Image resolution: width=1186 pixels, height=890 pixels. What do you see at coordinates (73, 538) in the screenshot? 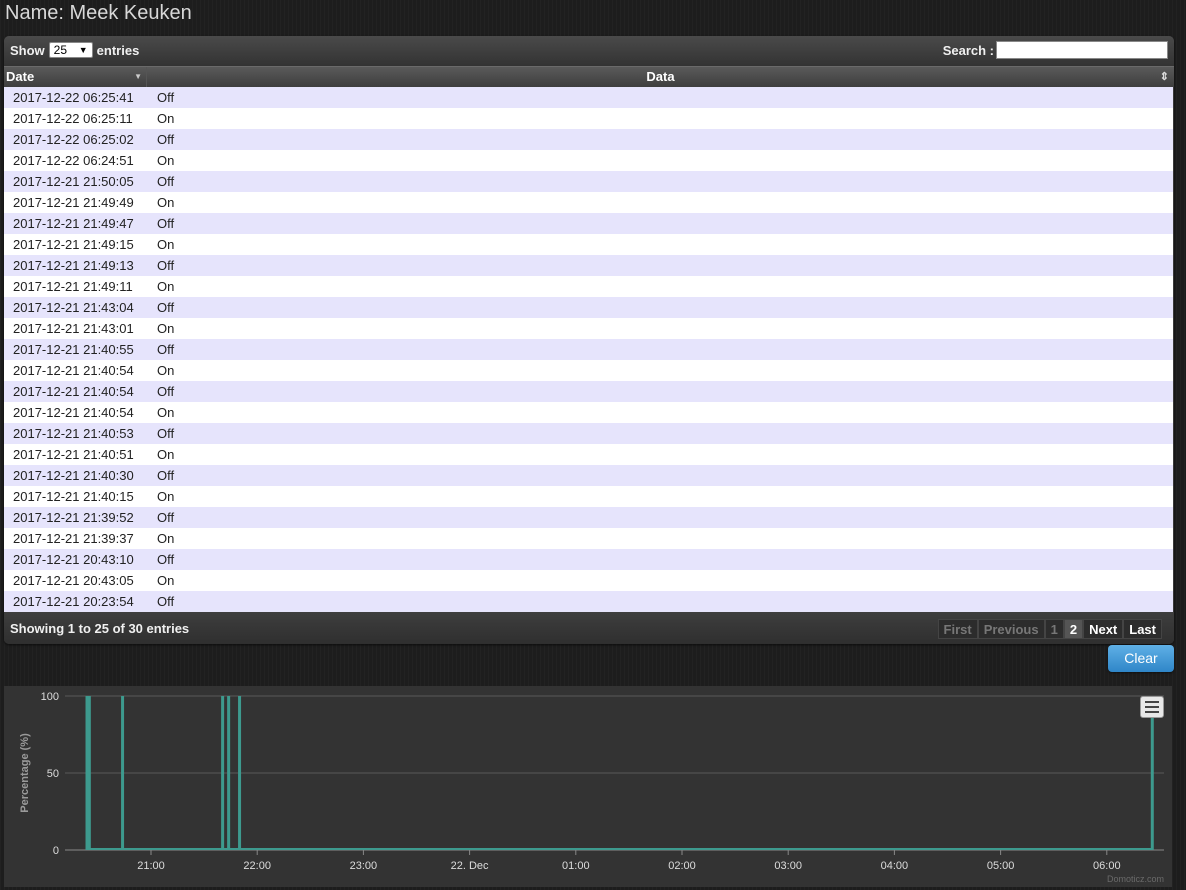
I see `cell-date: 2017-12-21 21:39:37` at bounding box center [73, 538].